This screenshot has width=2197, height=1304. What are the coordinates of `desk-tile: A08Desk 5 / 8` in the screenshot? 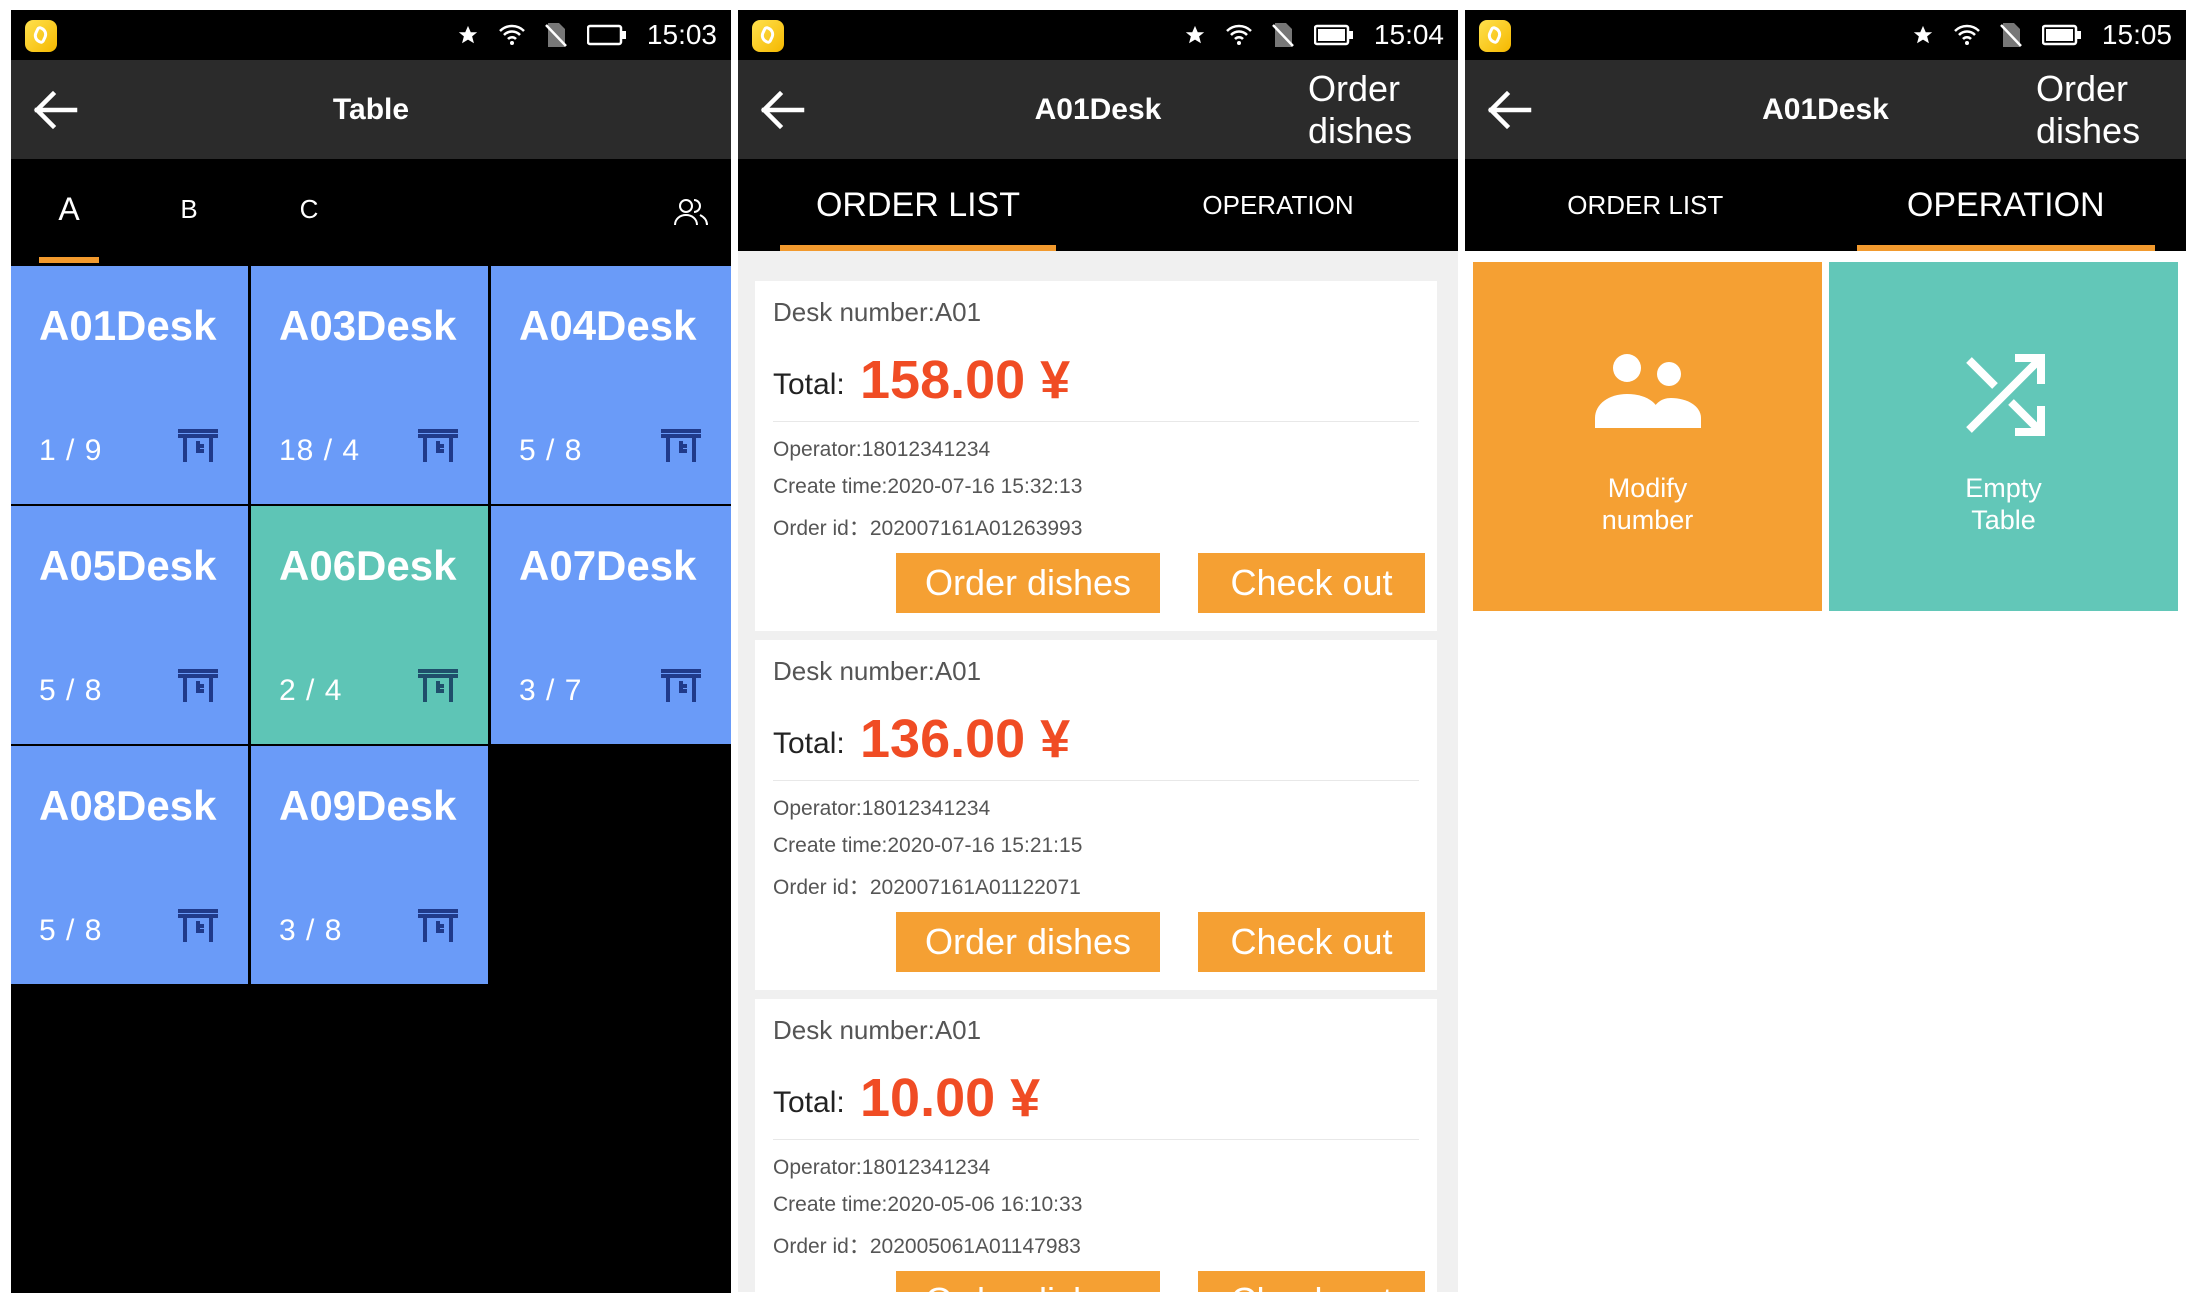 It's located at (129, 865).